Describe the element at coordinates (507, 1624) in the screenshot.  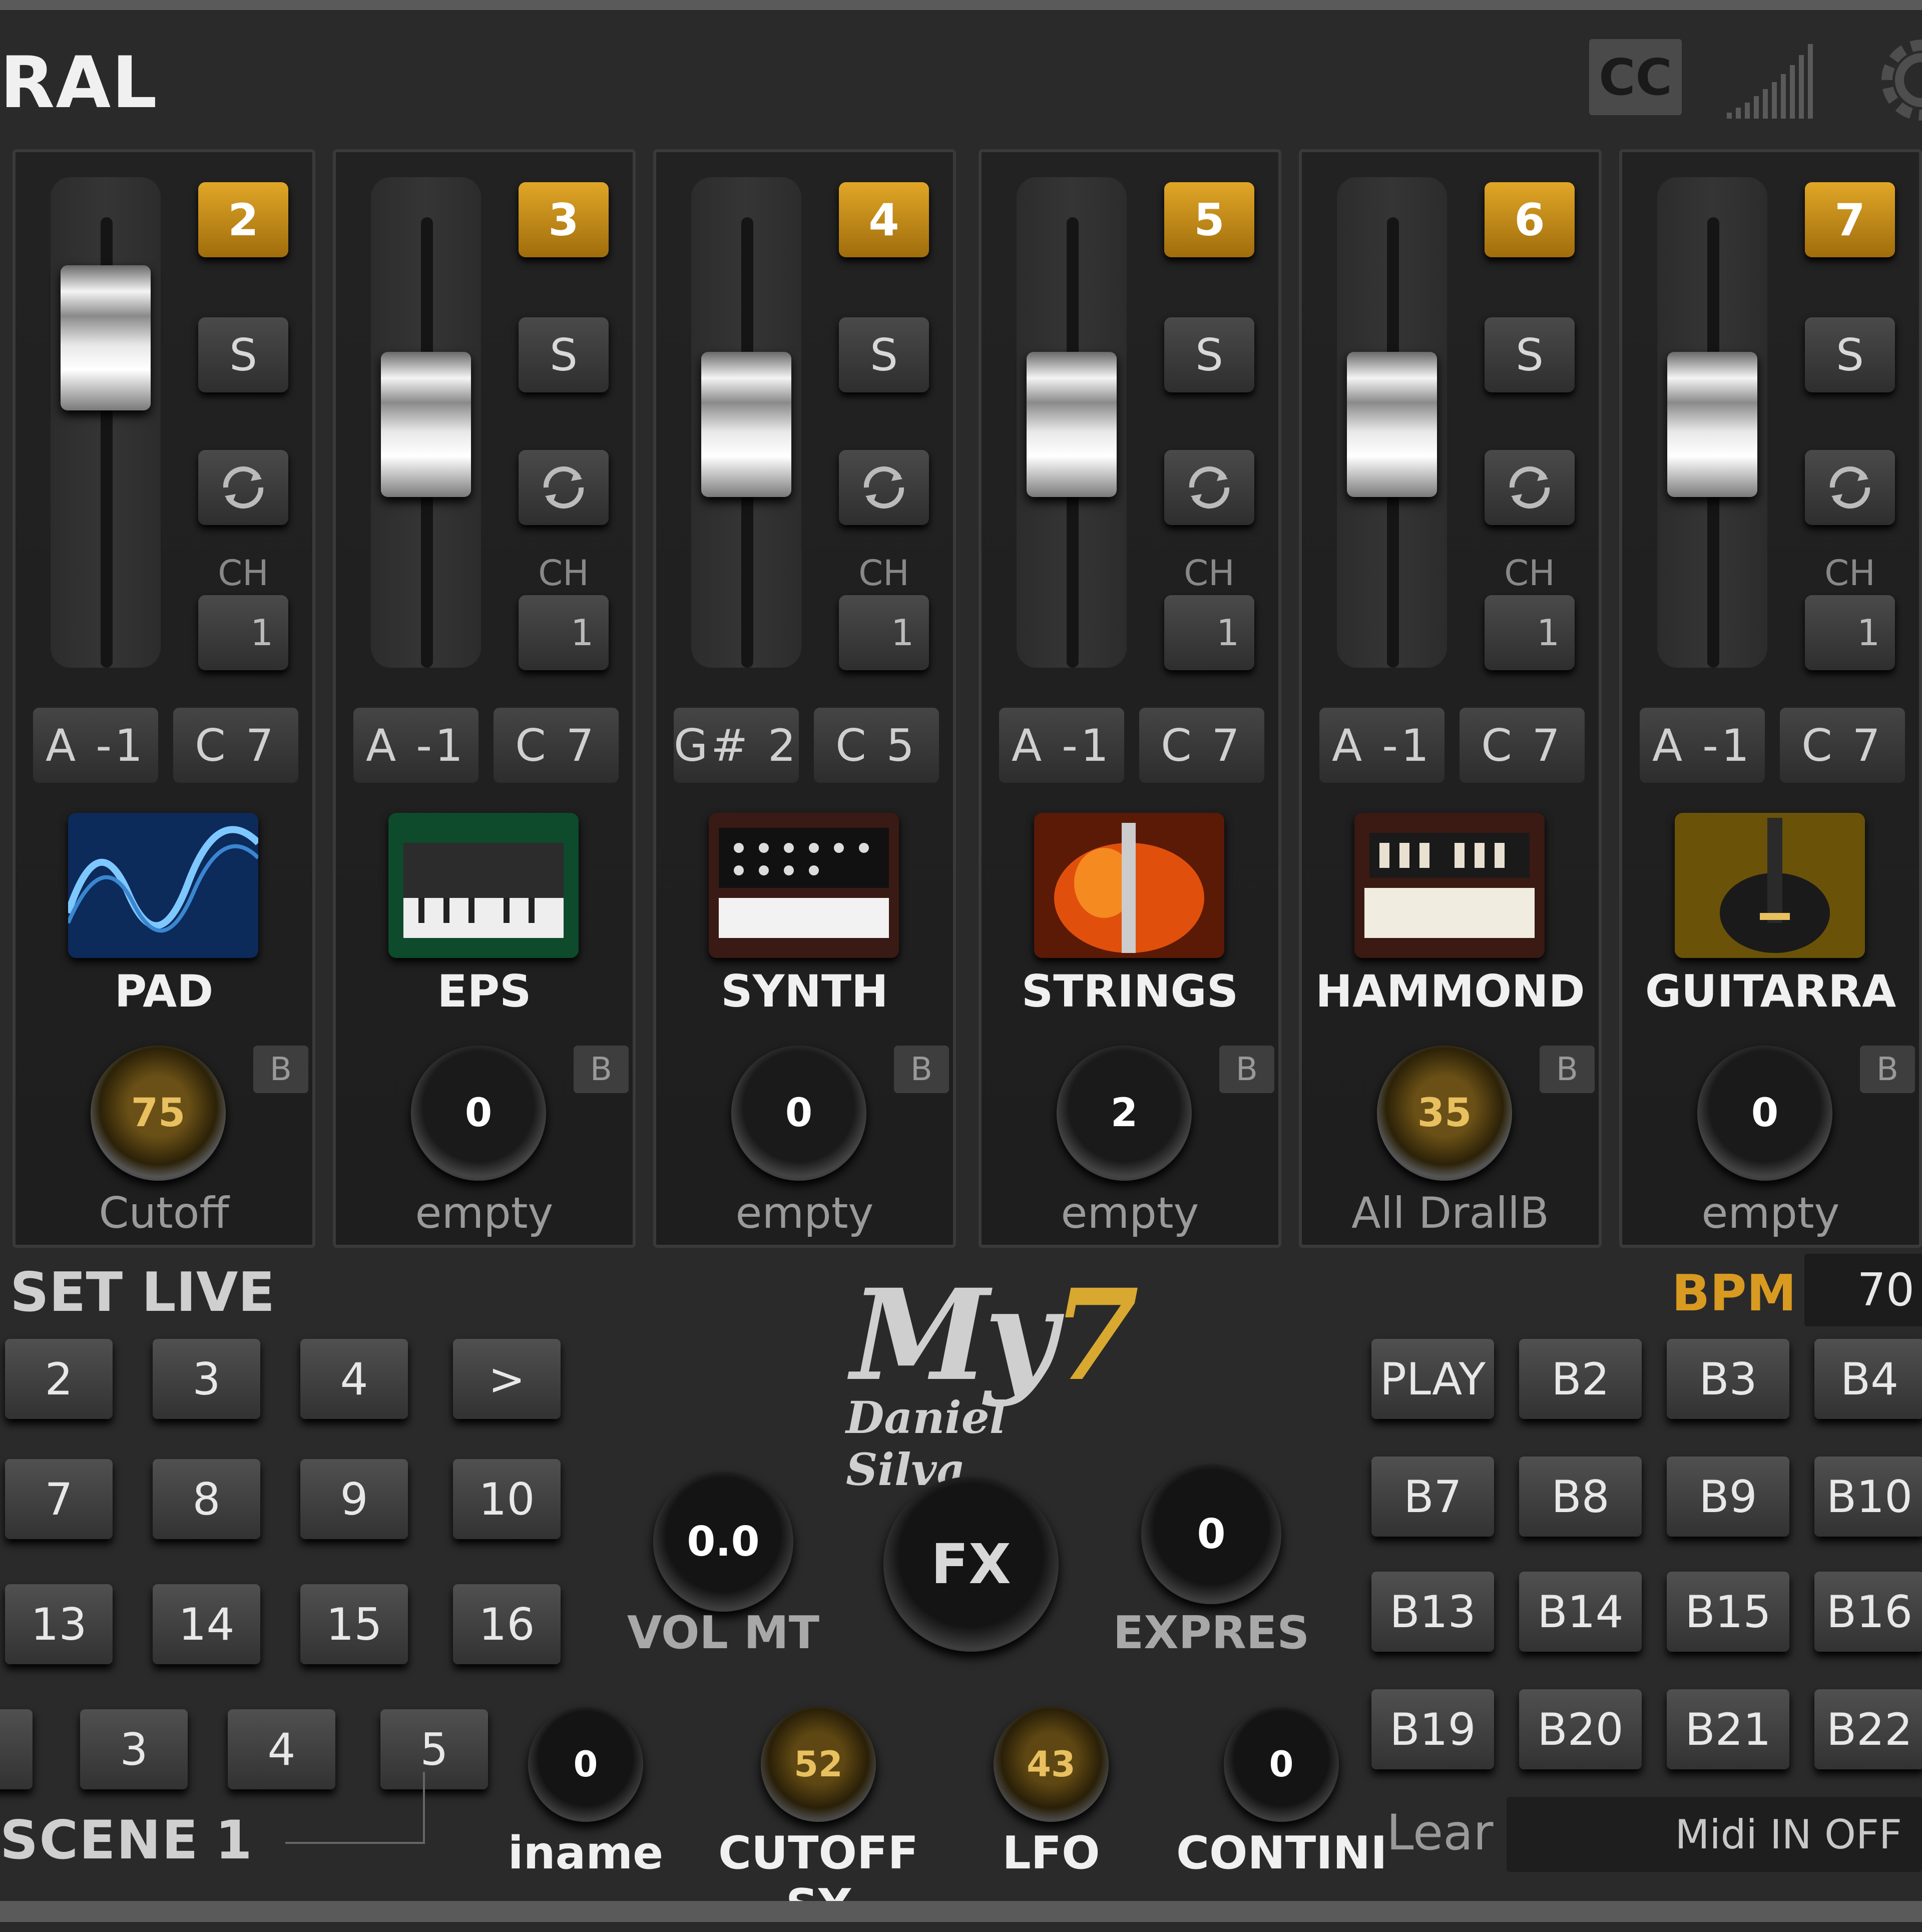
I see `setlive-button: 16` at that location.